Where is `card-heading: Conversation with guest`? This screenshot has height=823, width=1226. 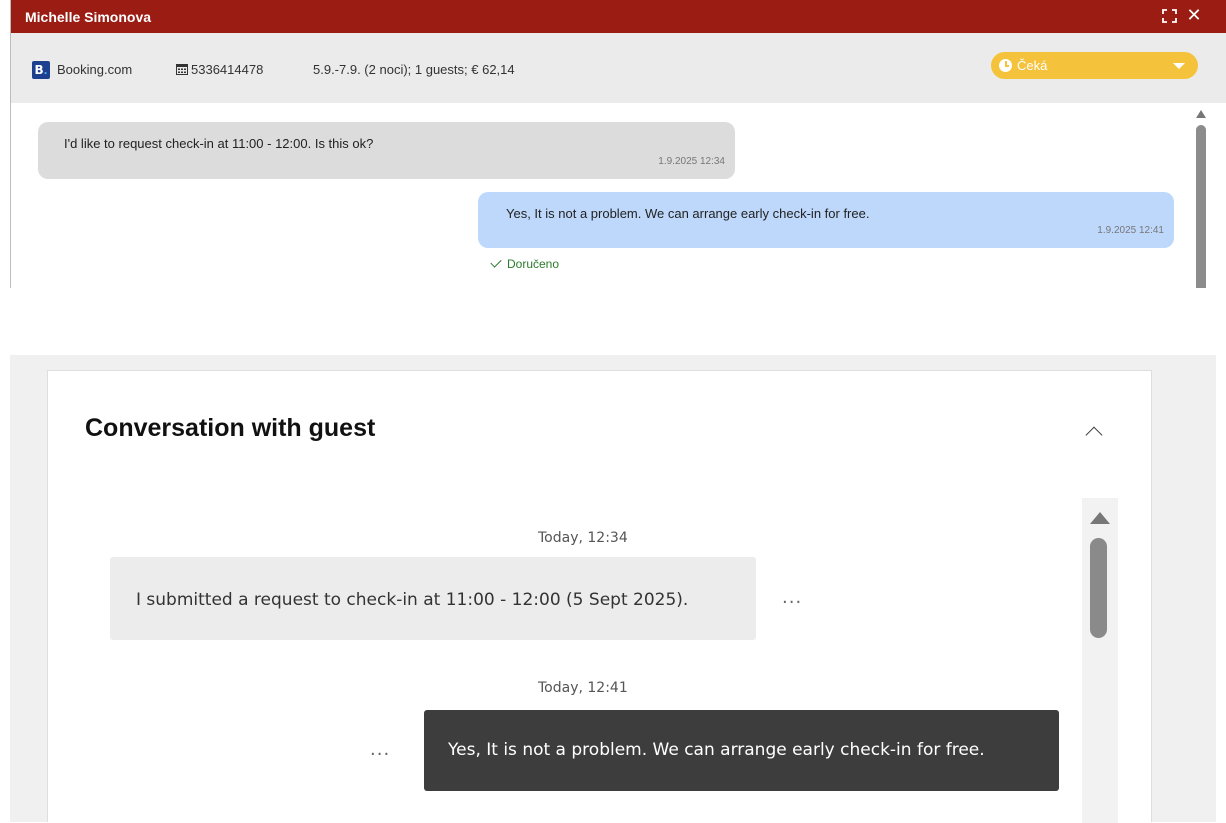
card-heading: Conversation with guest is located at coordinates (230, 428).